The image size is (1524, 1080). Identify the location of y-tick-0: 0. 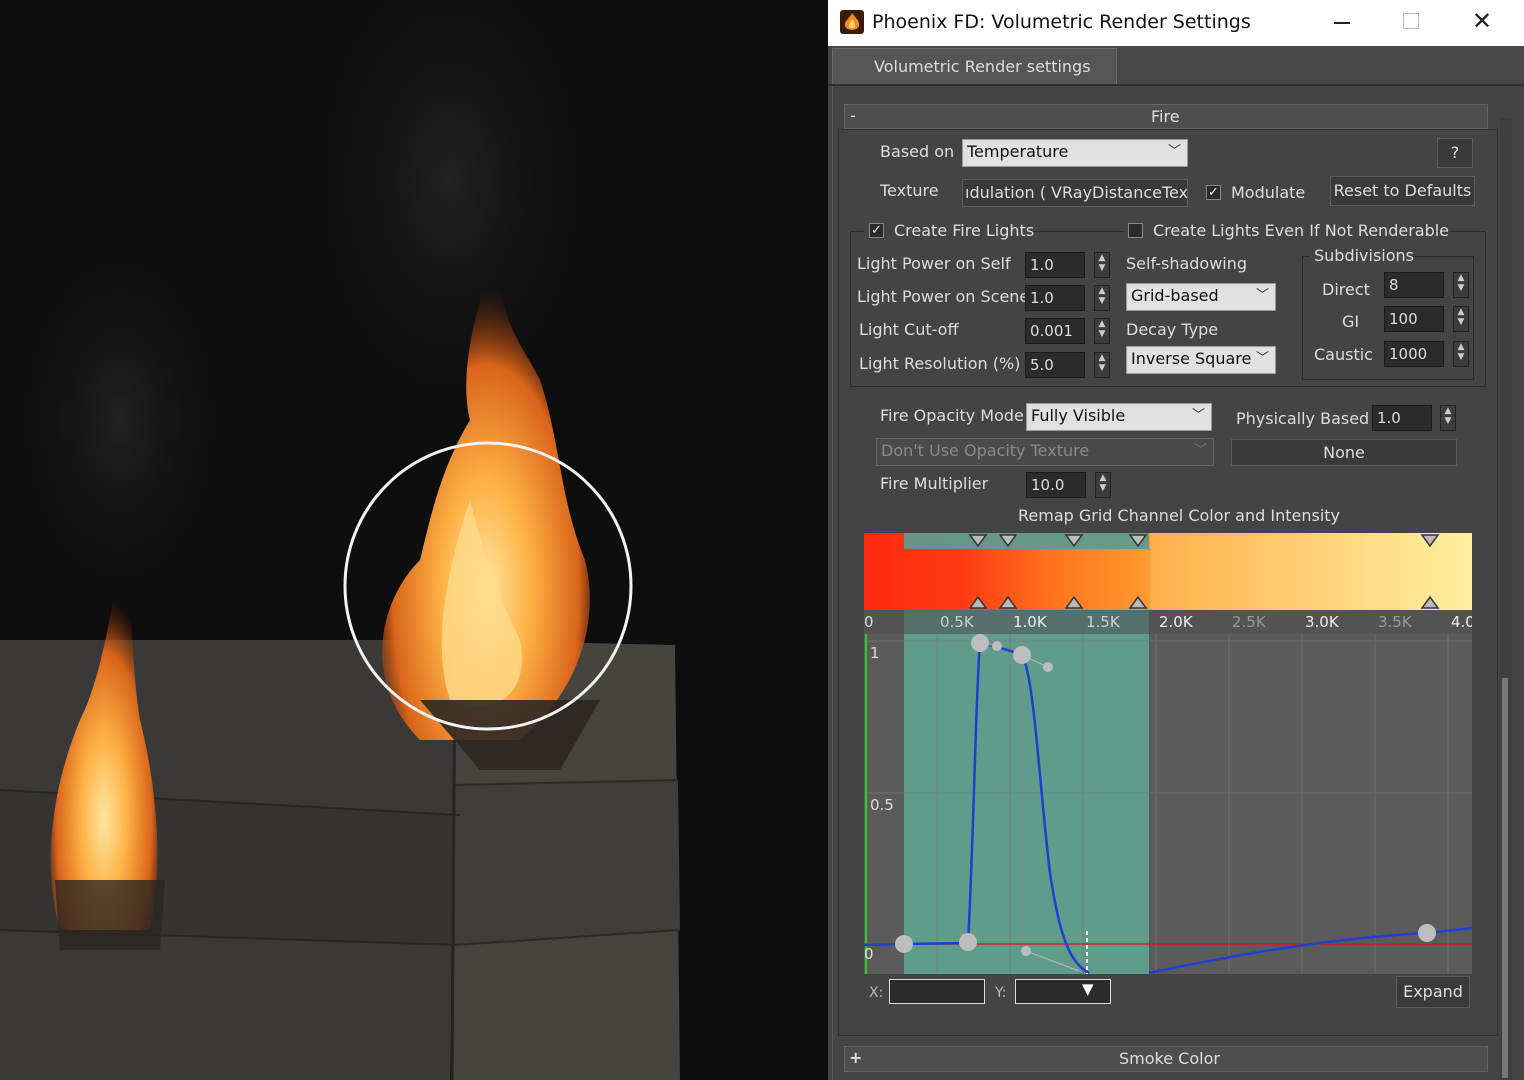
(869, 954).